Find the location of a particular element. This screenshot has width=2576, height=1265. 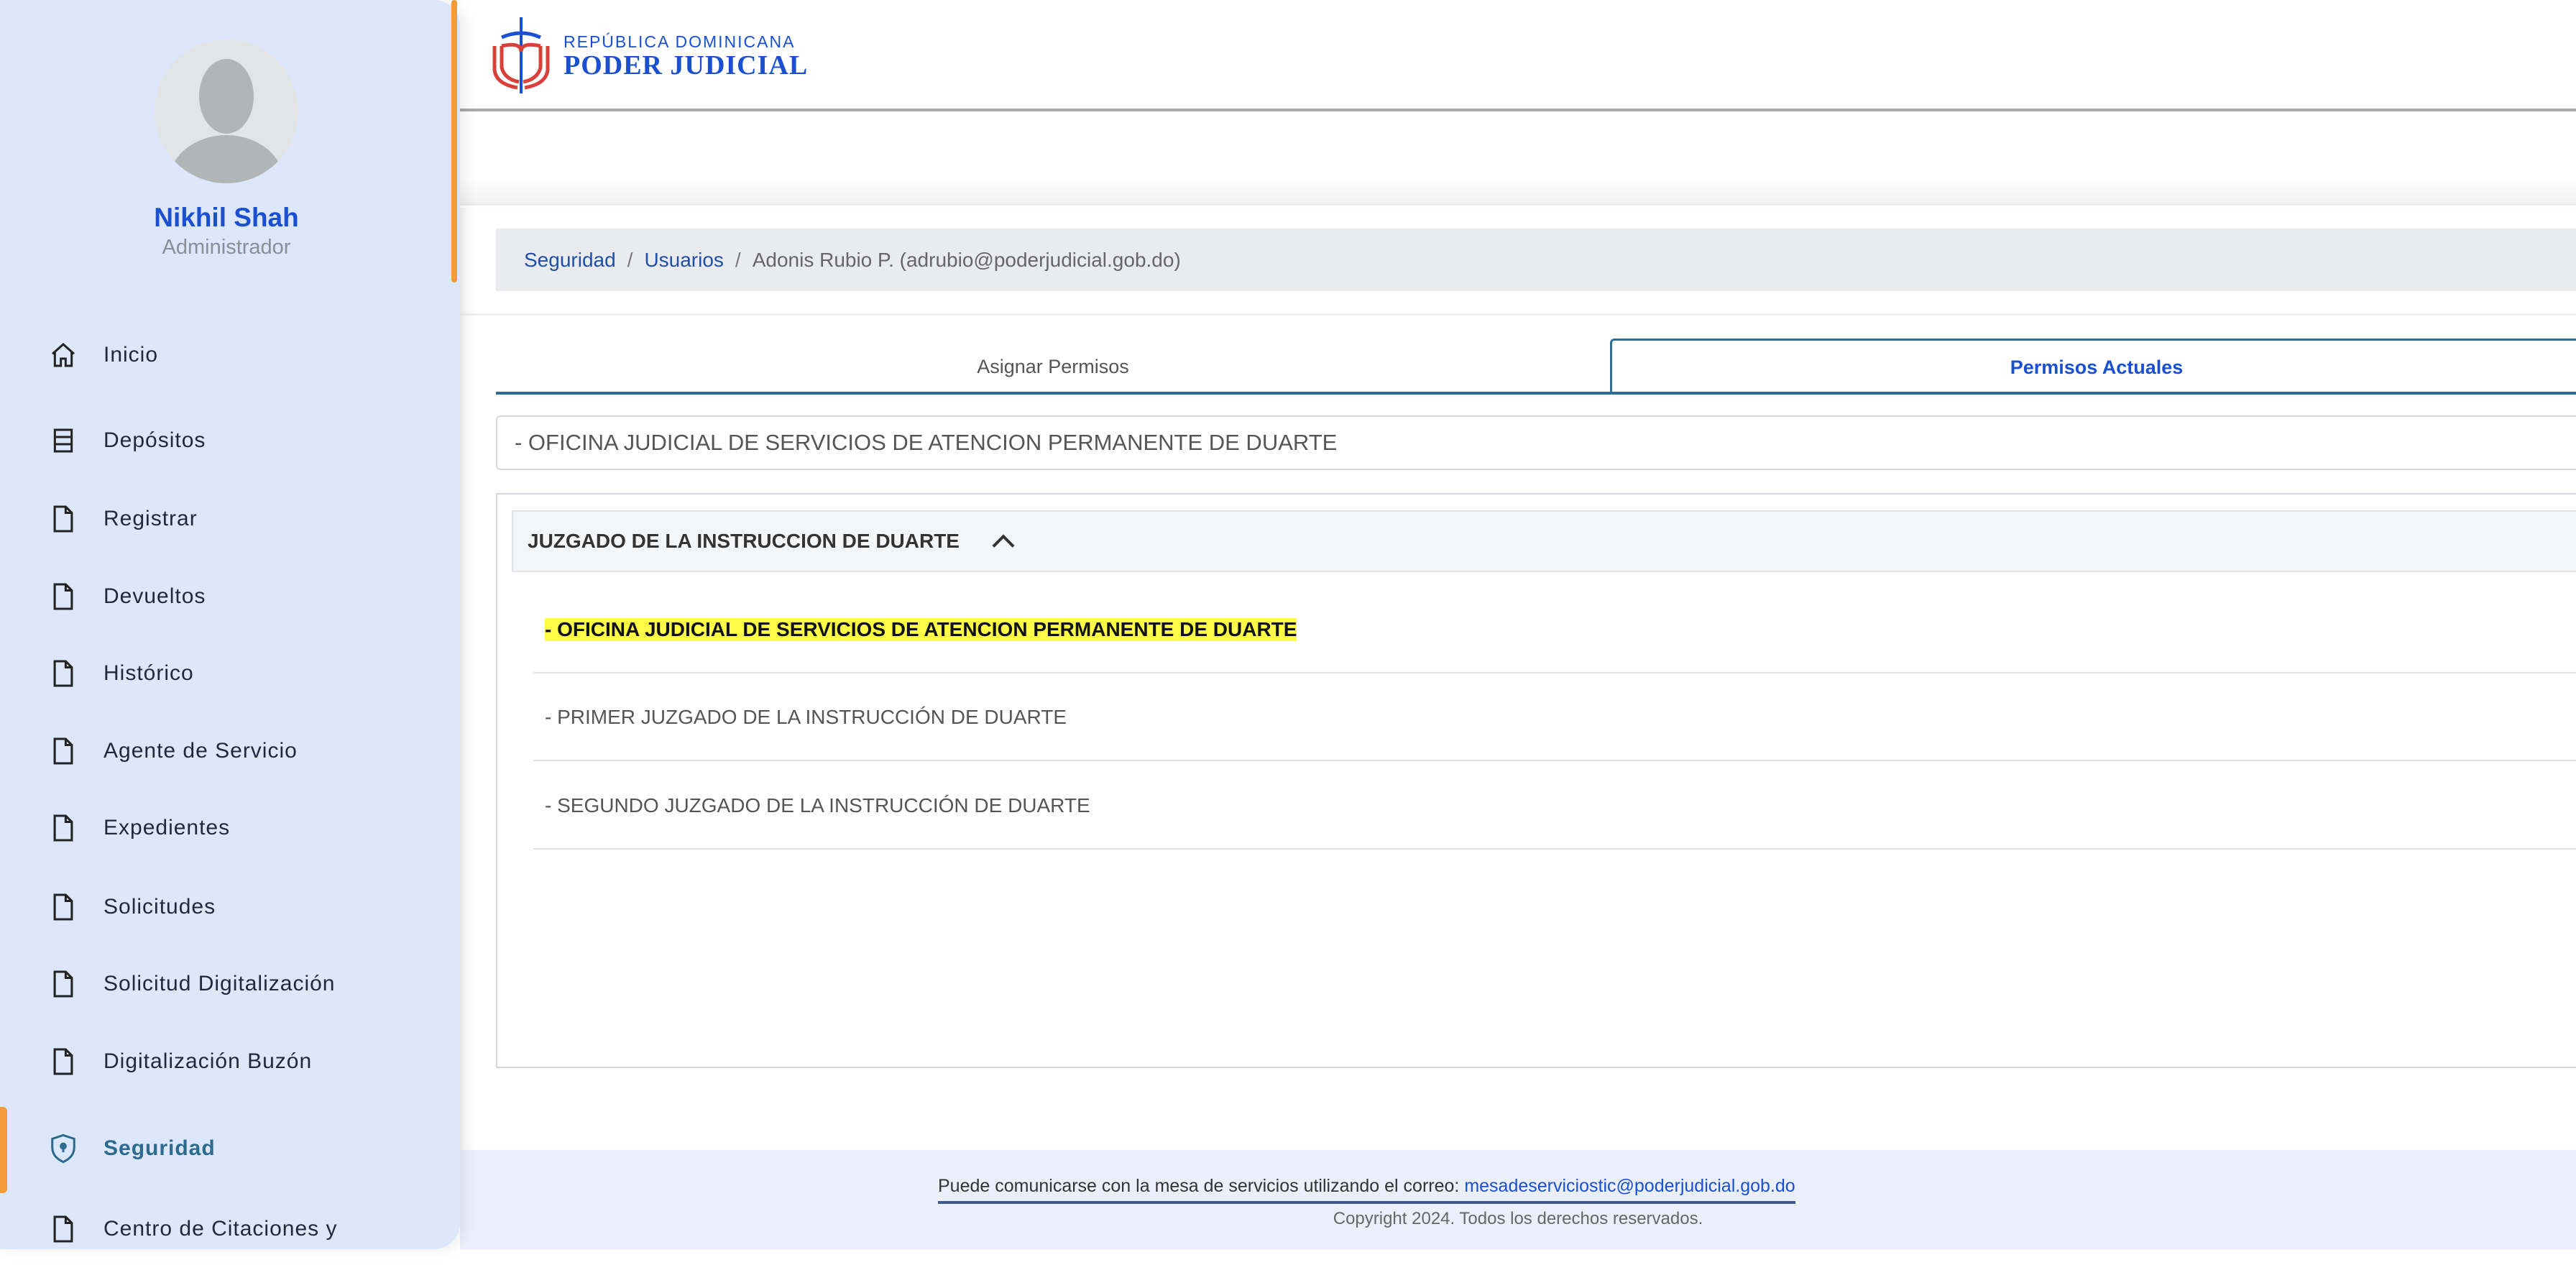

sidebar-item-label: Solicitud Digitalización is located at coordinates (220, 983).